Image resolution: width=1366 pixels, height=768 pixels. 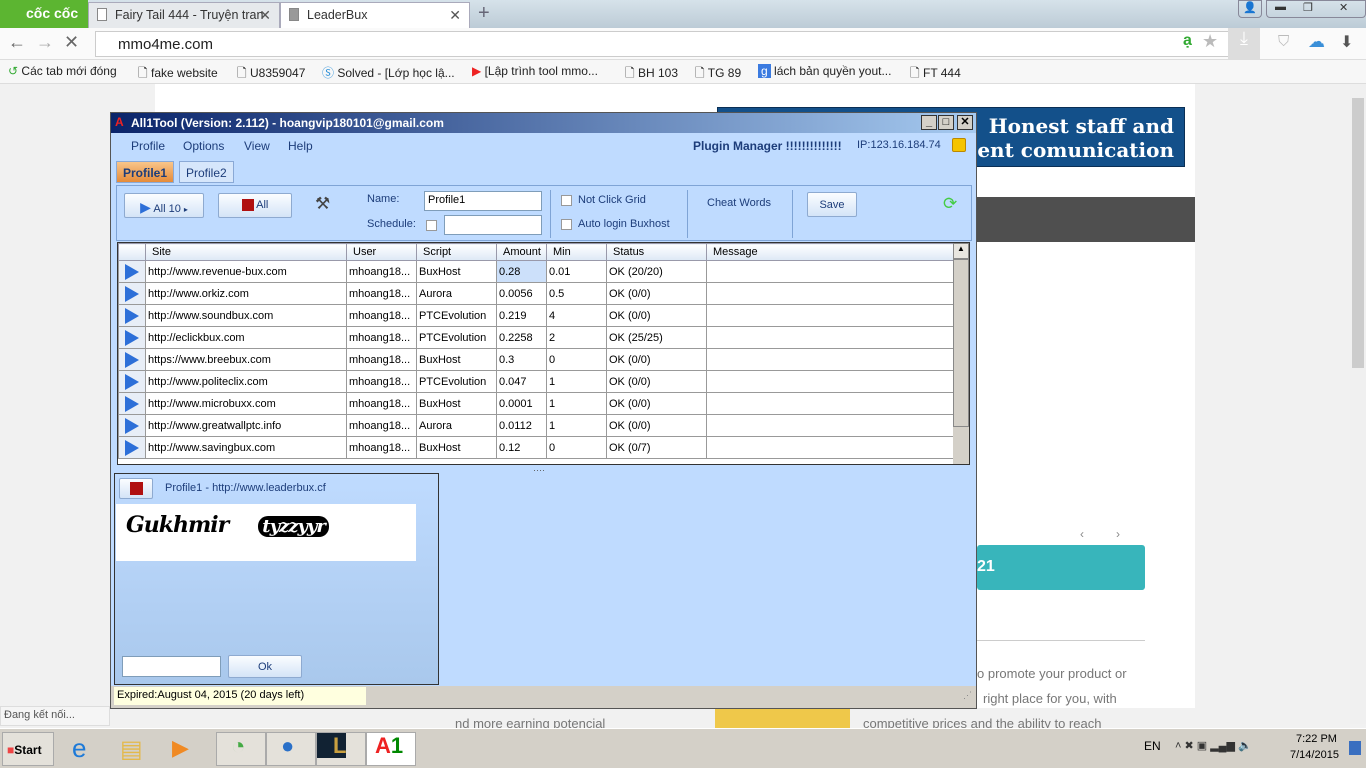 I want to click on stop-all-button: All, so click(x=255, y=205).